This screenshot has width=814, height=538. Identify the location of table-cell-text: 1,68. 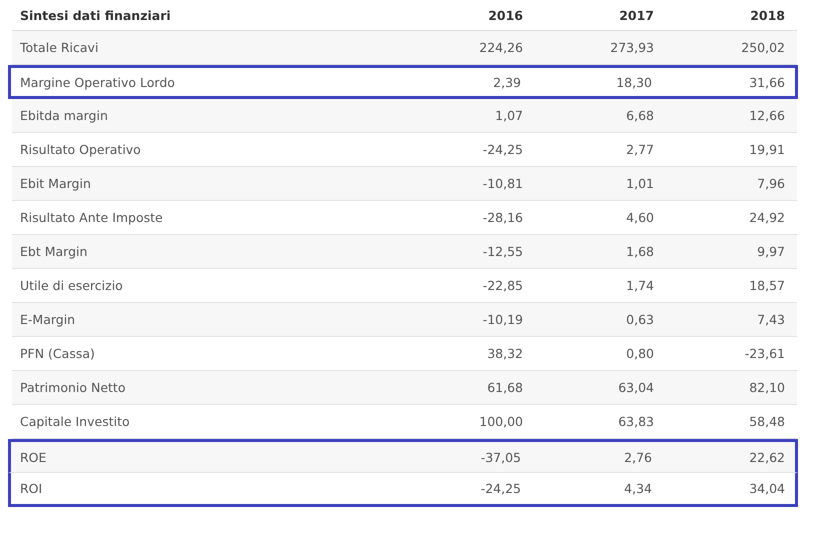
(640, 251).